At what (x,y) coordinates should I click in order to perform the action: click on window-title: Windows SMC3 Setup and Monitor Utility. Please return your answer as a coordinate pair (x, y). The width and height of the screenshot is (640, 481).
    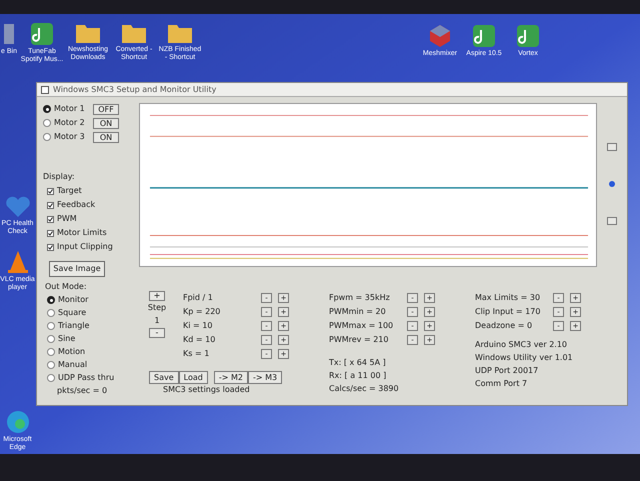
    Looking at the image, I should click on (134, 90).